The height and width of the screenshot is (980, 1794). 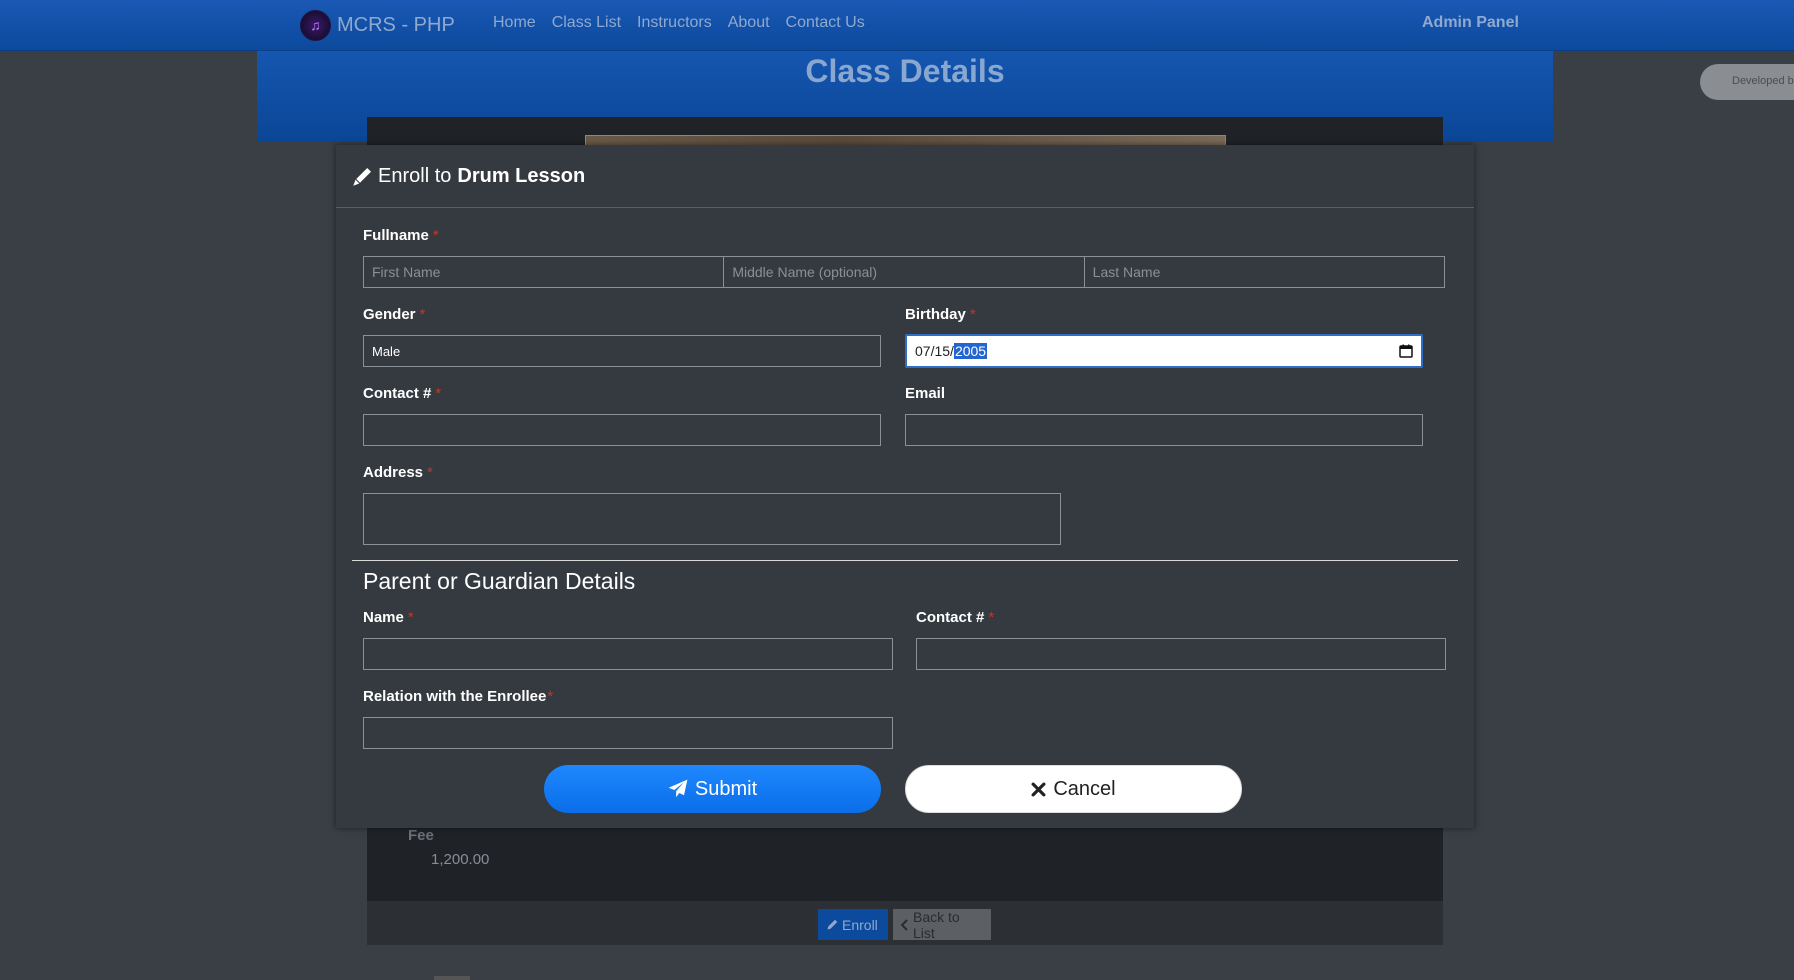 I want to click on birthday-label-text: Birthday, so click(x=935, y=314).